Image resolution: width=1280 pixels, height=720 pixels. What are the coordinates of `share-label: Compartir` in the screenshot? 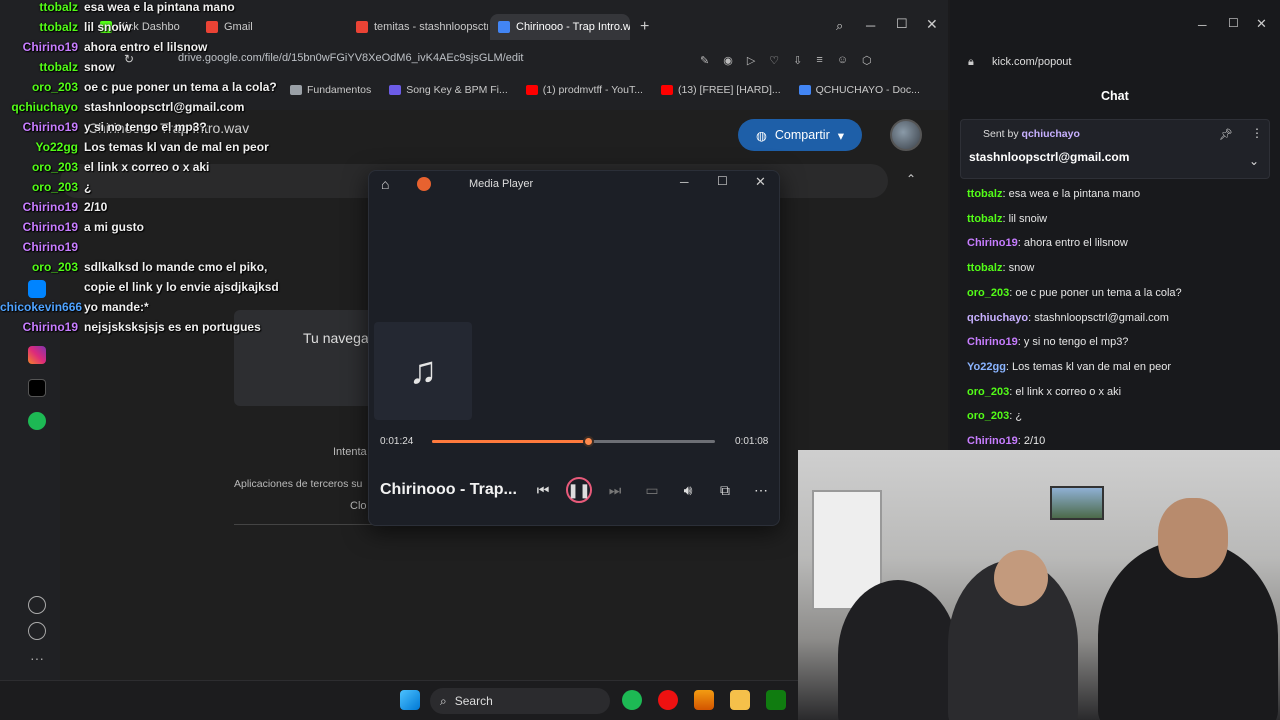 It's located at (802, 135).